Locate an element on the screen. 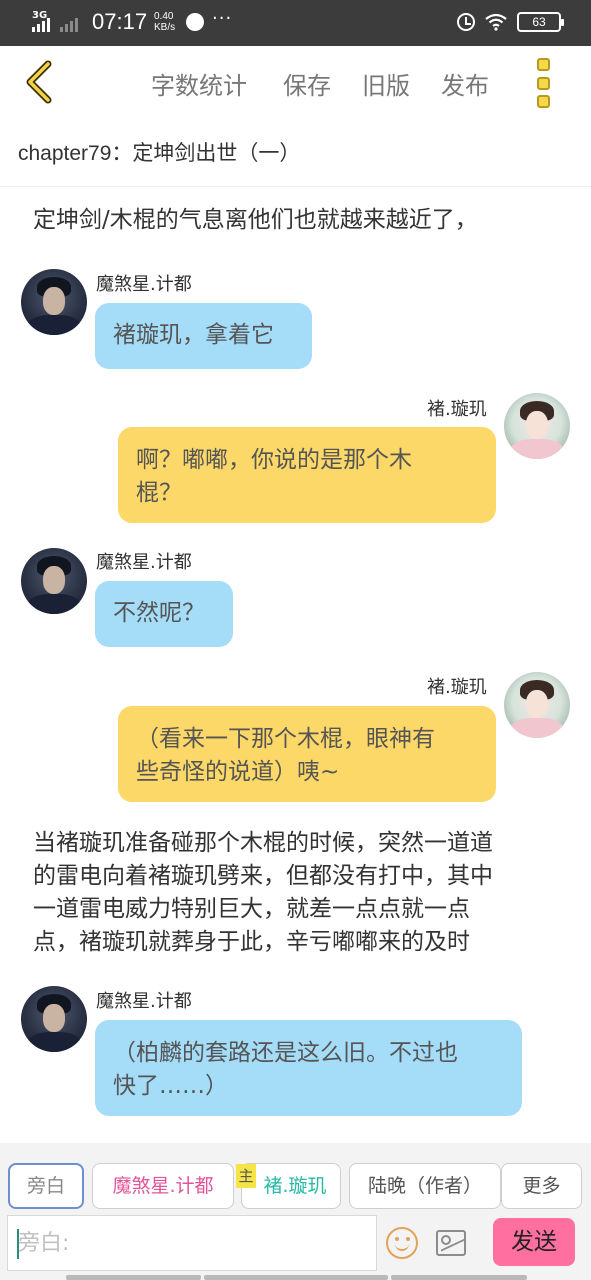  bubble-line: 不然呢？ is located at coordinates (159, 613).